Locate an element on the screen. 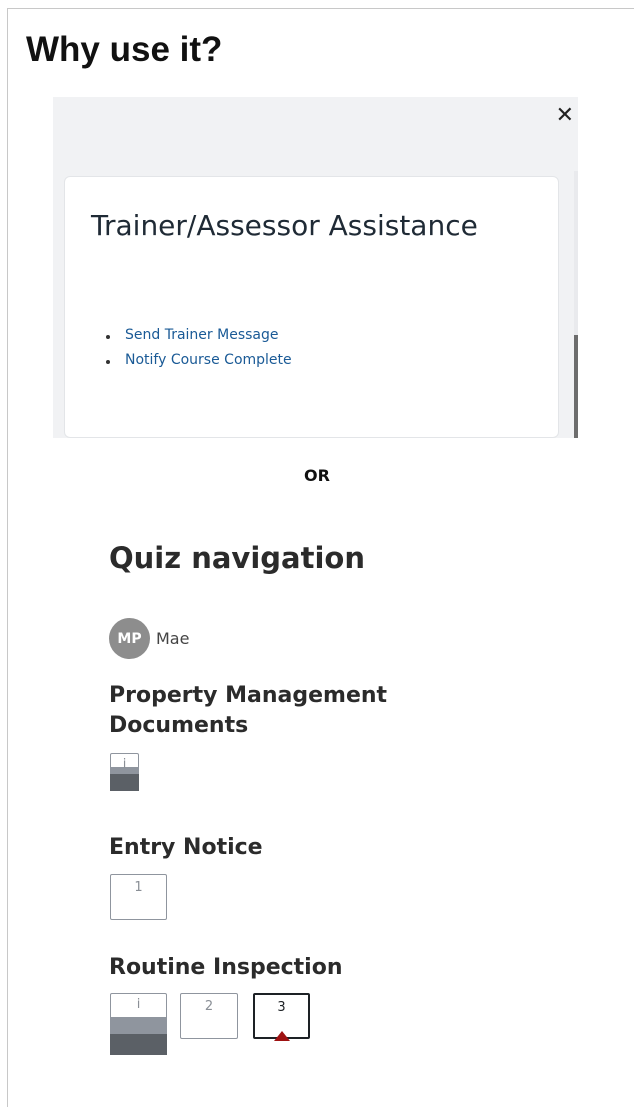 This screenshot has width=634, height=1107. quiz-nav-button-current-flagged: 3 is located at coordinates (281, 1017).